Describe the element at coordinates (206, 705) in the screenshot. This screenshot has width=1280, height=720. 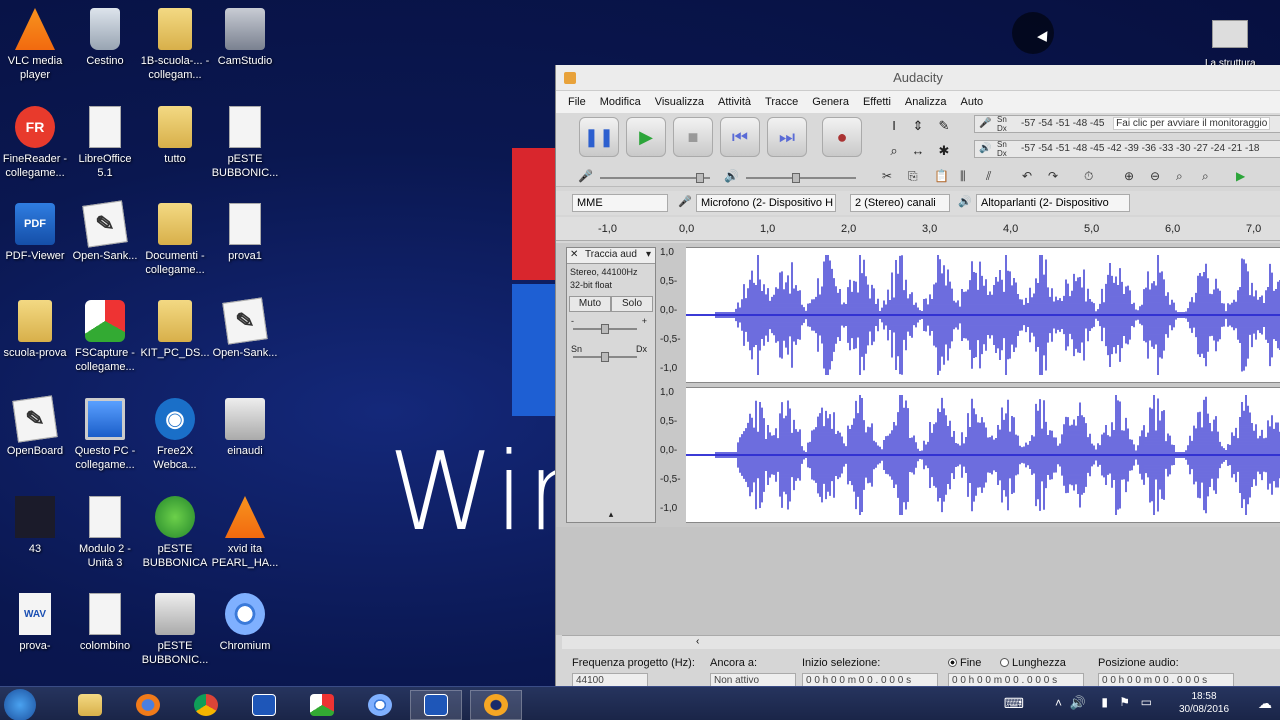
I see `taskbar-chrome` at that location.